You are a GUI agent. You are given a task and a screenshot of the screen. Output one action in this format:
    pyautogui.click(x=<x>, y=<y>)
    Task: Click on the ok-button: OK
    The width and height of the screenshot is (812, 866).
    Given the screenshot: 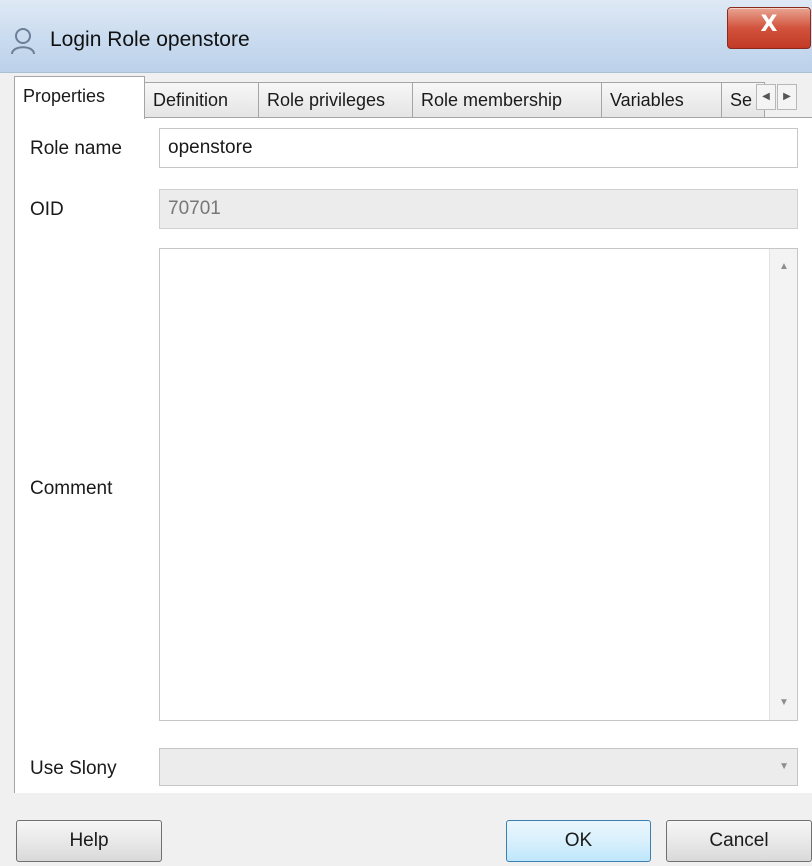 What is the action you would take?
    pyautogui.click(x=578, y=841)
    